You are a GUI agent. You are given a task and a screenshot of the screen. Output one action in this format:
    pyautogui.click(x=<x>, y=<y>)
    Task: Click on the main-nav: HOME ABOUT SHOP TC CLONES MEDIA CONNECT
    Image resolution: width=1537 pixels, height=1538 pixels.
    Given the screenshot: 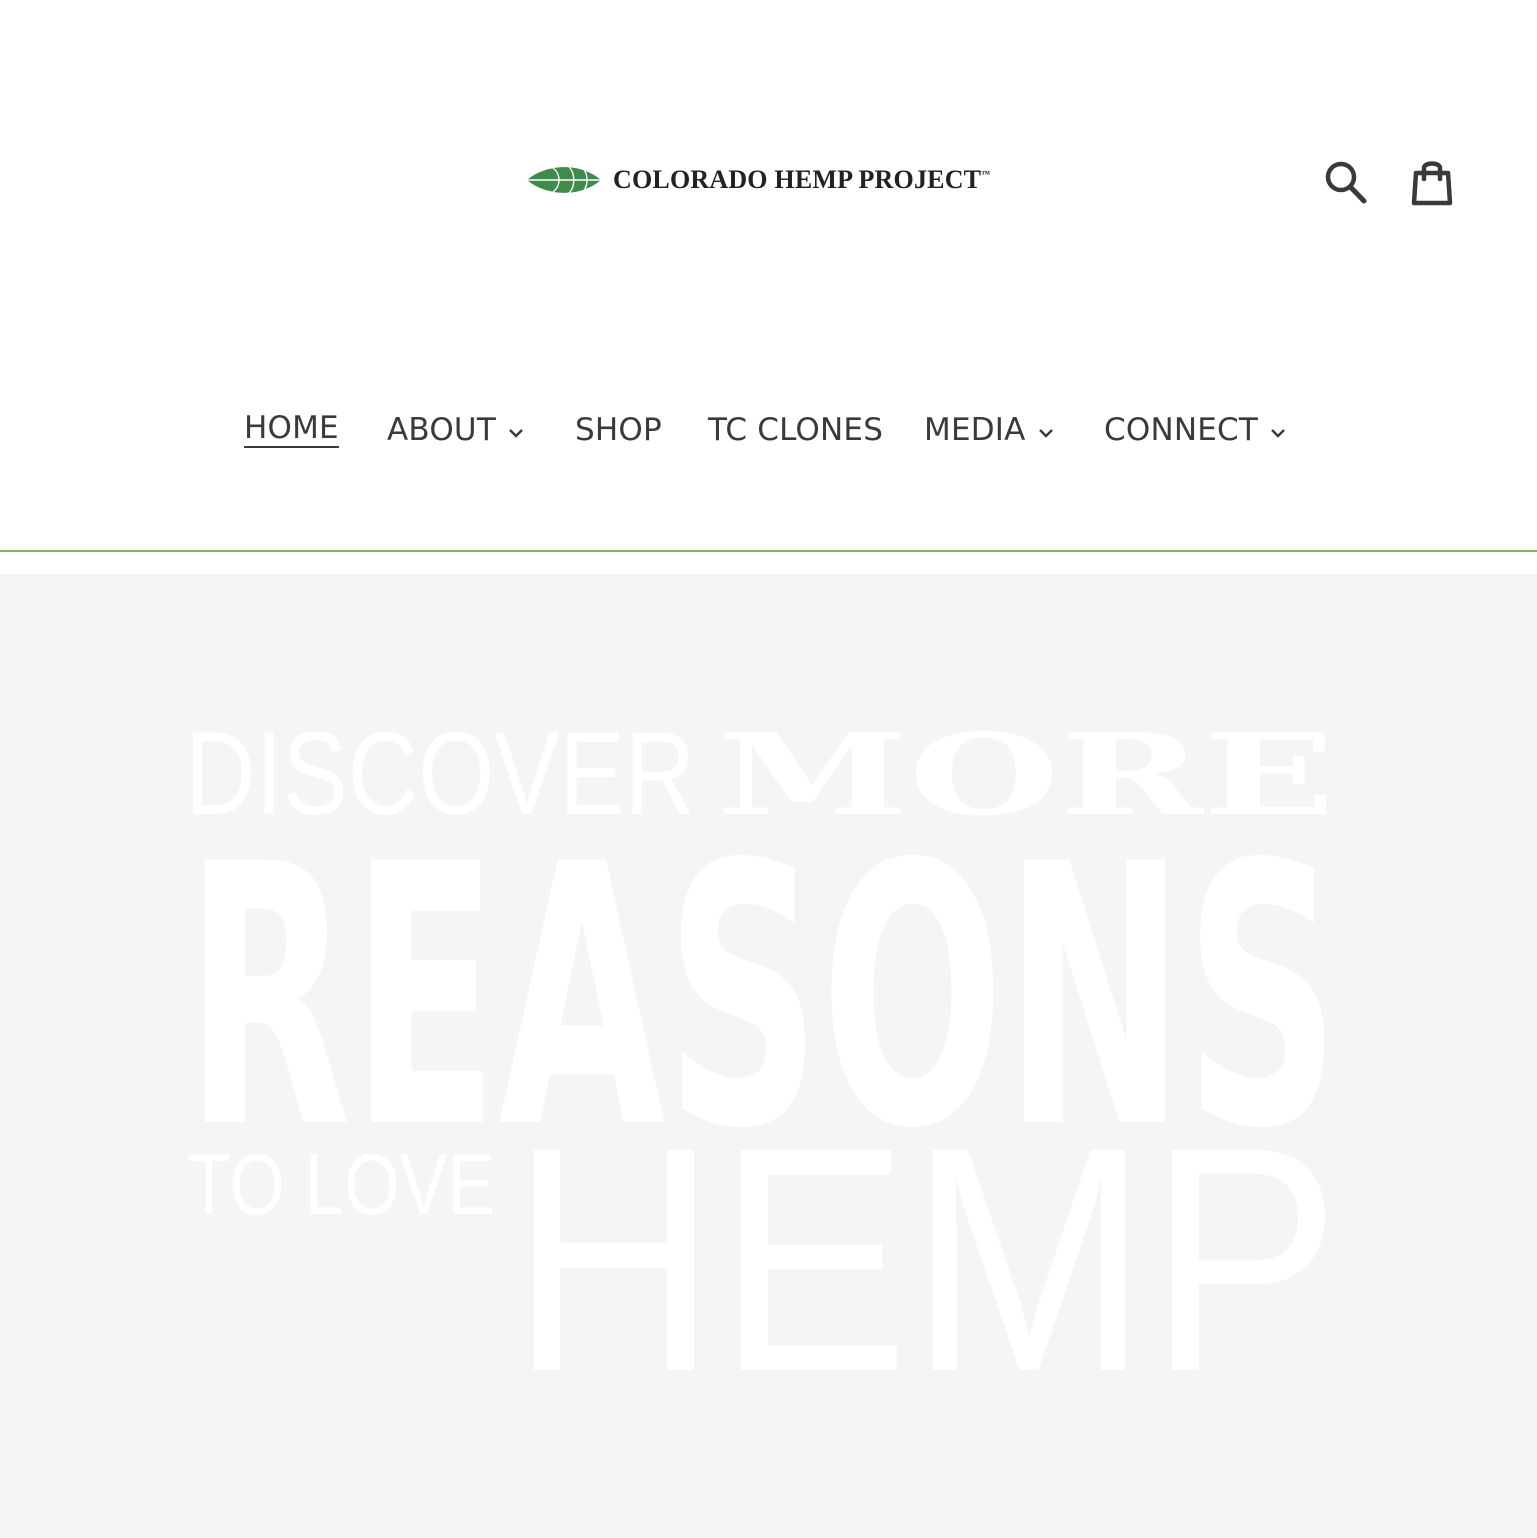 What is the action you would take?
    pyautogui.click(x=768, y=430)
    